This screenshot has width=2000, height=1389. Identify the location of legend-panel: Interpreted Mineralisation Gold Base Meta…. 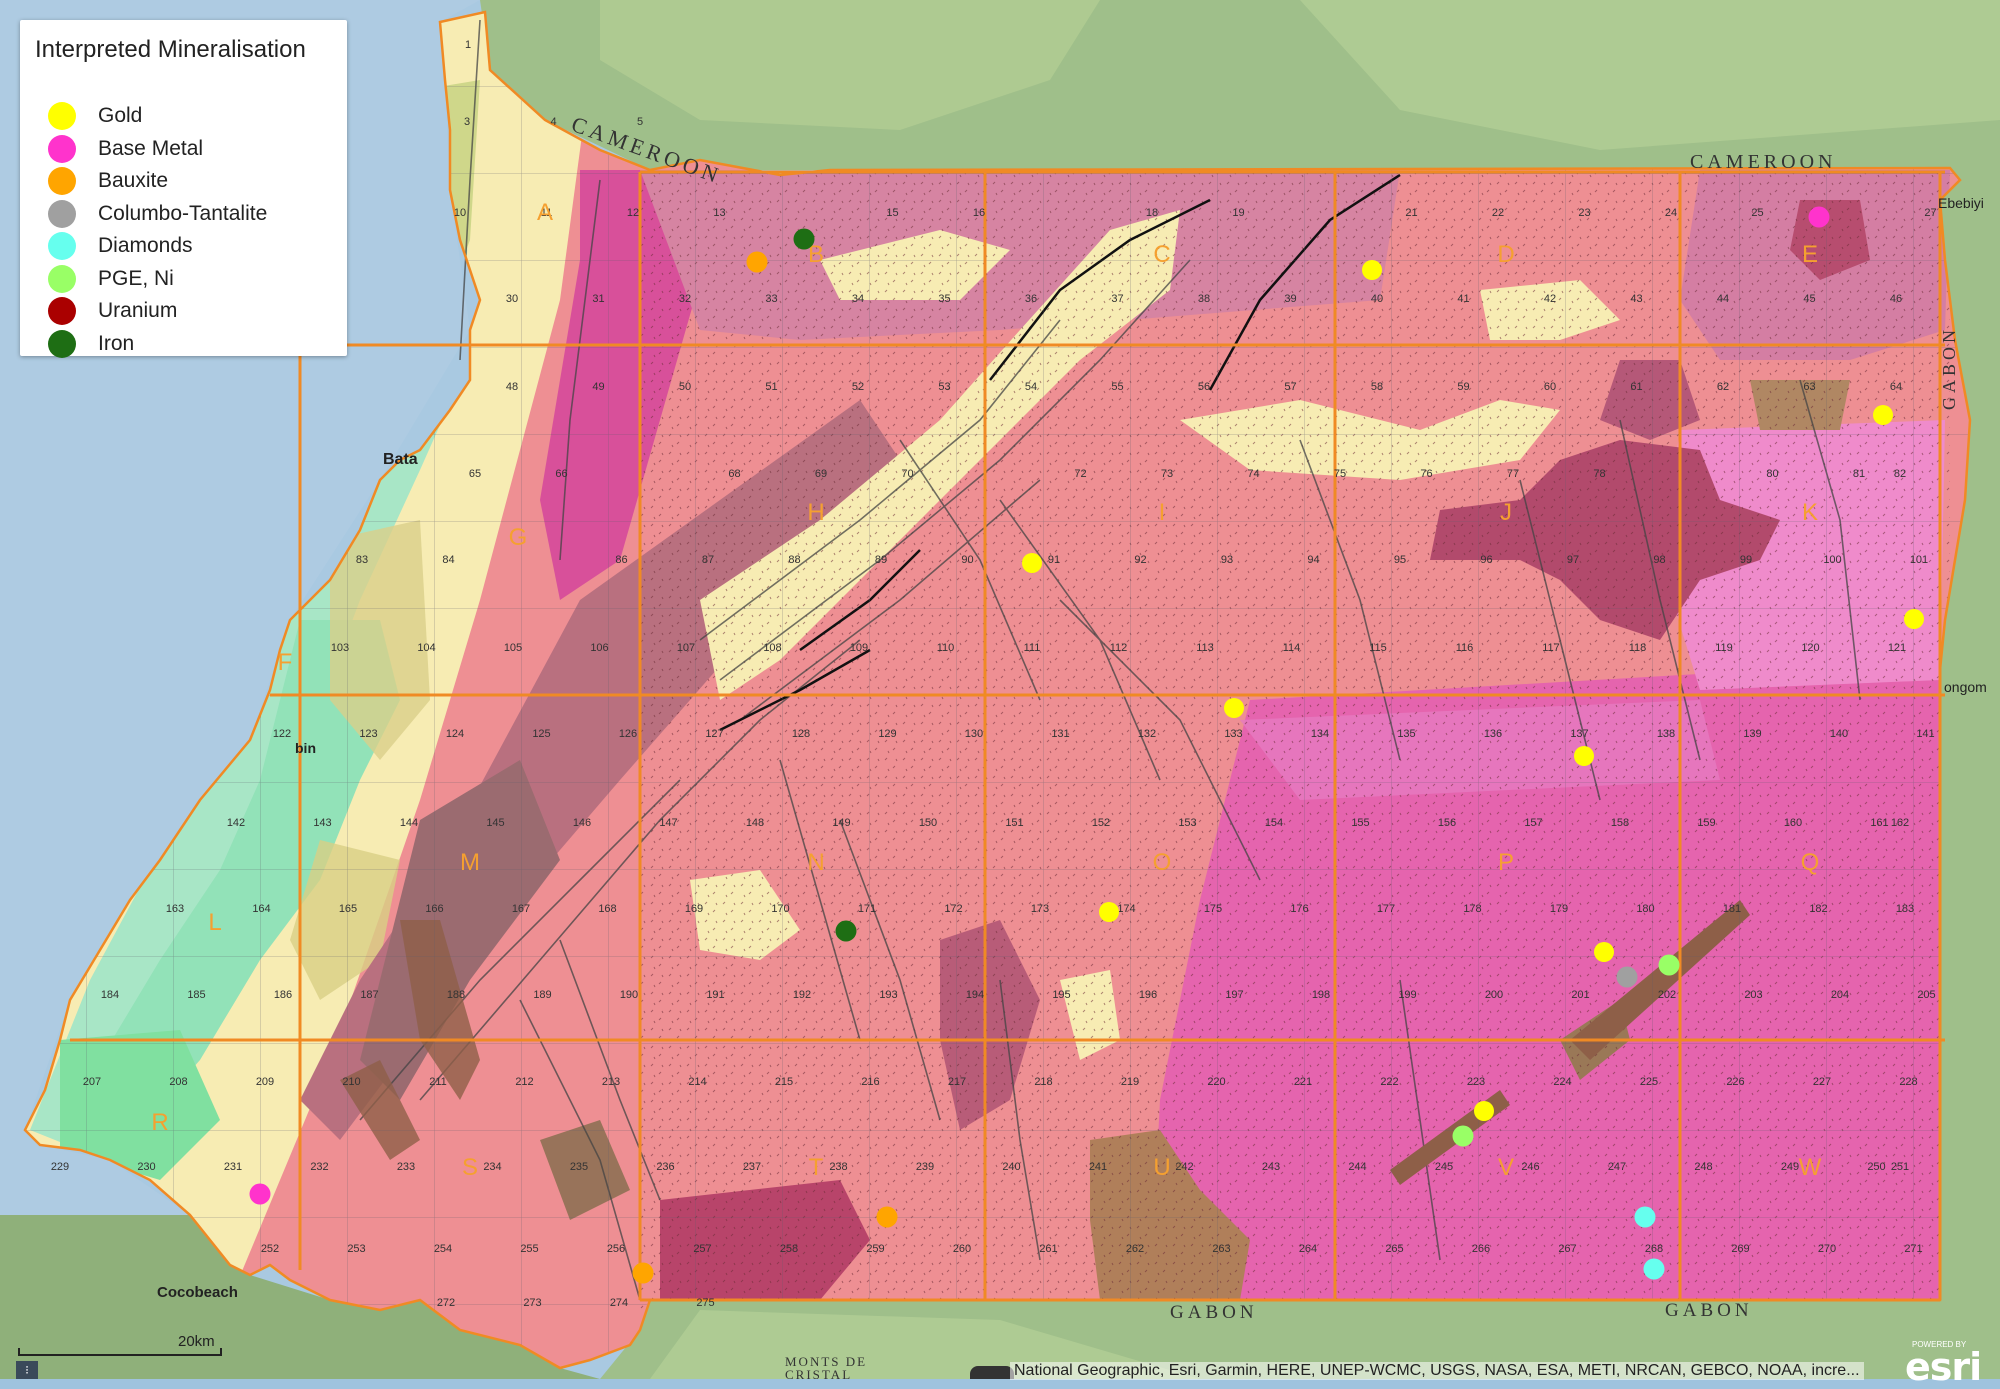
(183, 189).